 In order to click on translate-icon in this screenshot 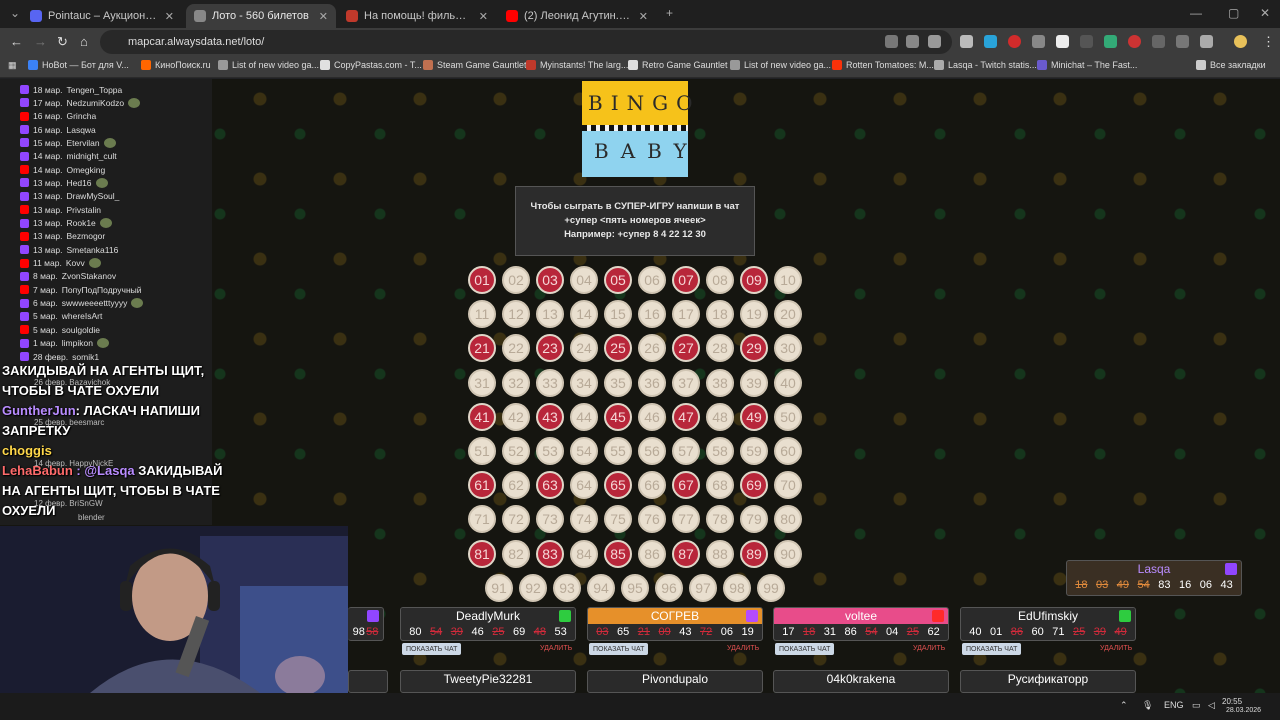, I will do `click(891, 41)`.